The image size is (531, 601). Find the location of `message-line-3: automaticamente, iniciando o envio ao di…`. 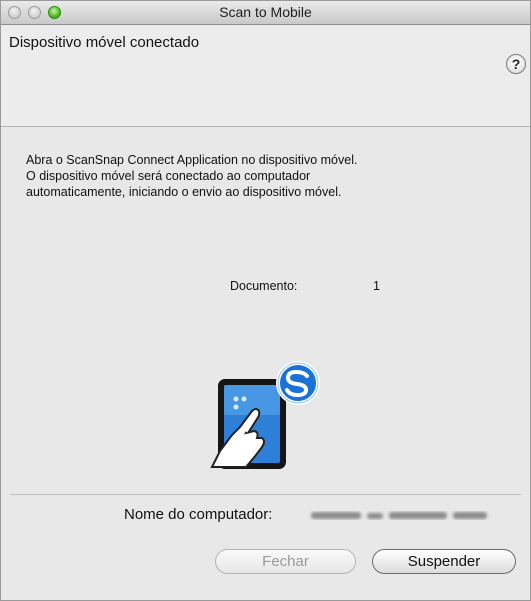

message-line-3: automaticamente, iniciando o envio ao di… is located at coordinates (184, 192).